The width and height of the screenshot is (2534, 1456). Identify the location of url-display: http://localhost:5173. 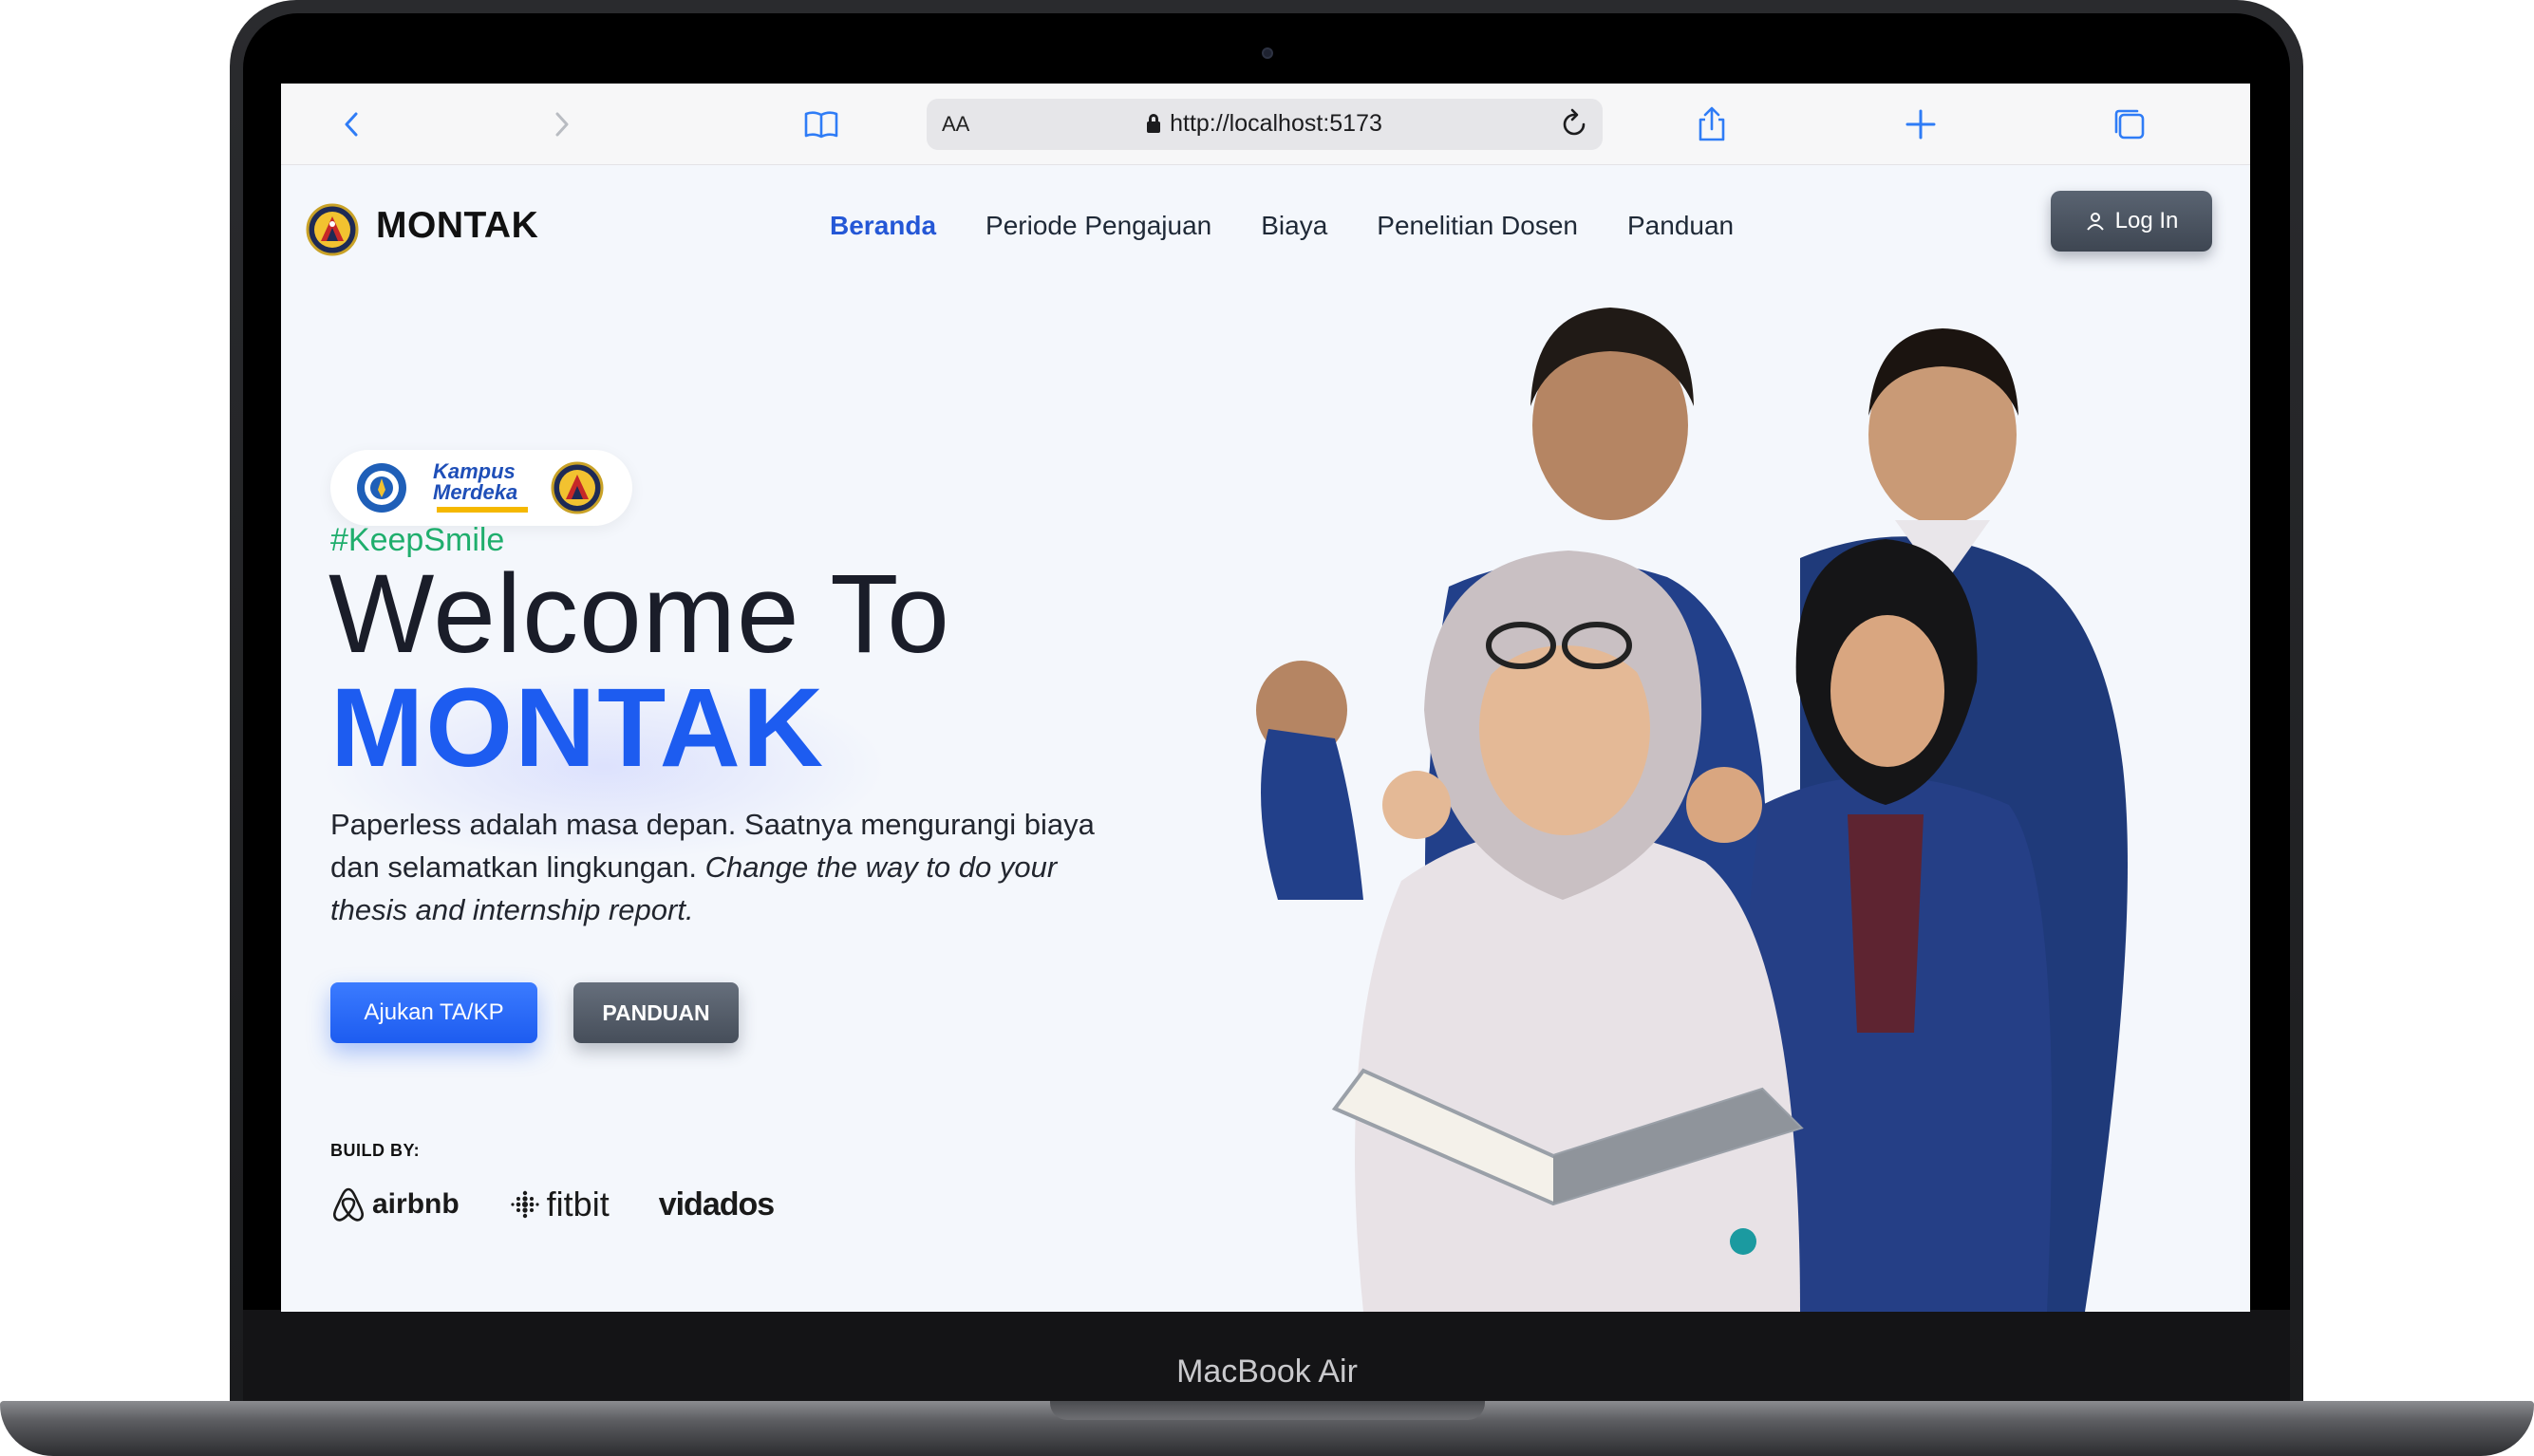
(1265, 124).